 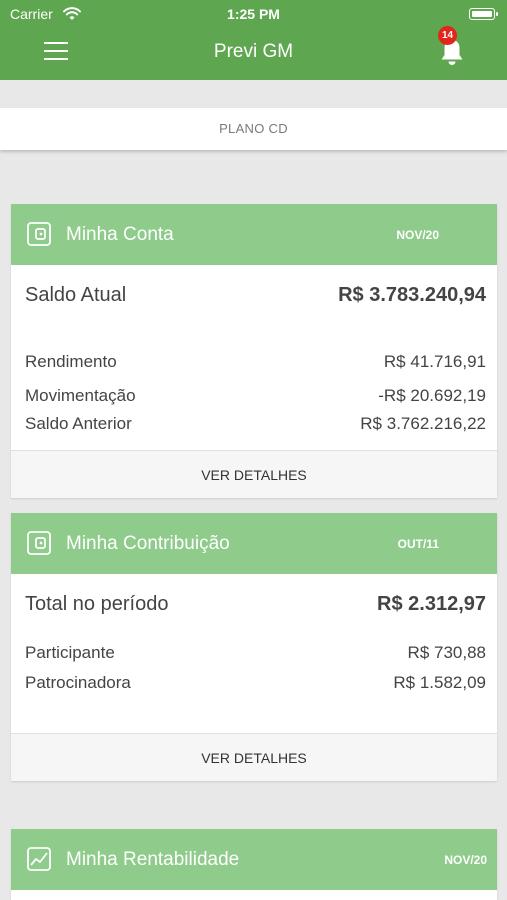 I want to click on status-bar: Carrier 1:25 PM, so click(x=253, y=14).